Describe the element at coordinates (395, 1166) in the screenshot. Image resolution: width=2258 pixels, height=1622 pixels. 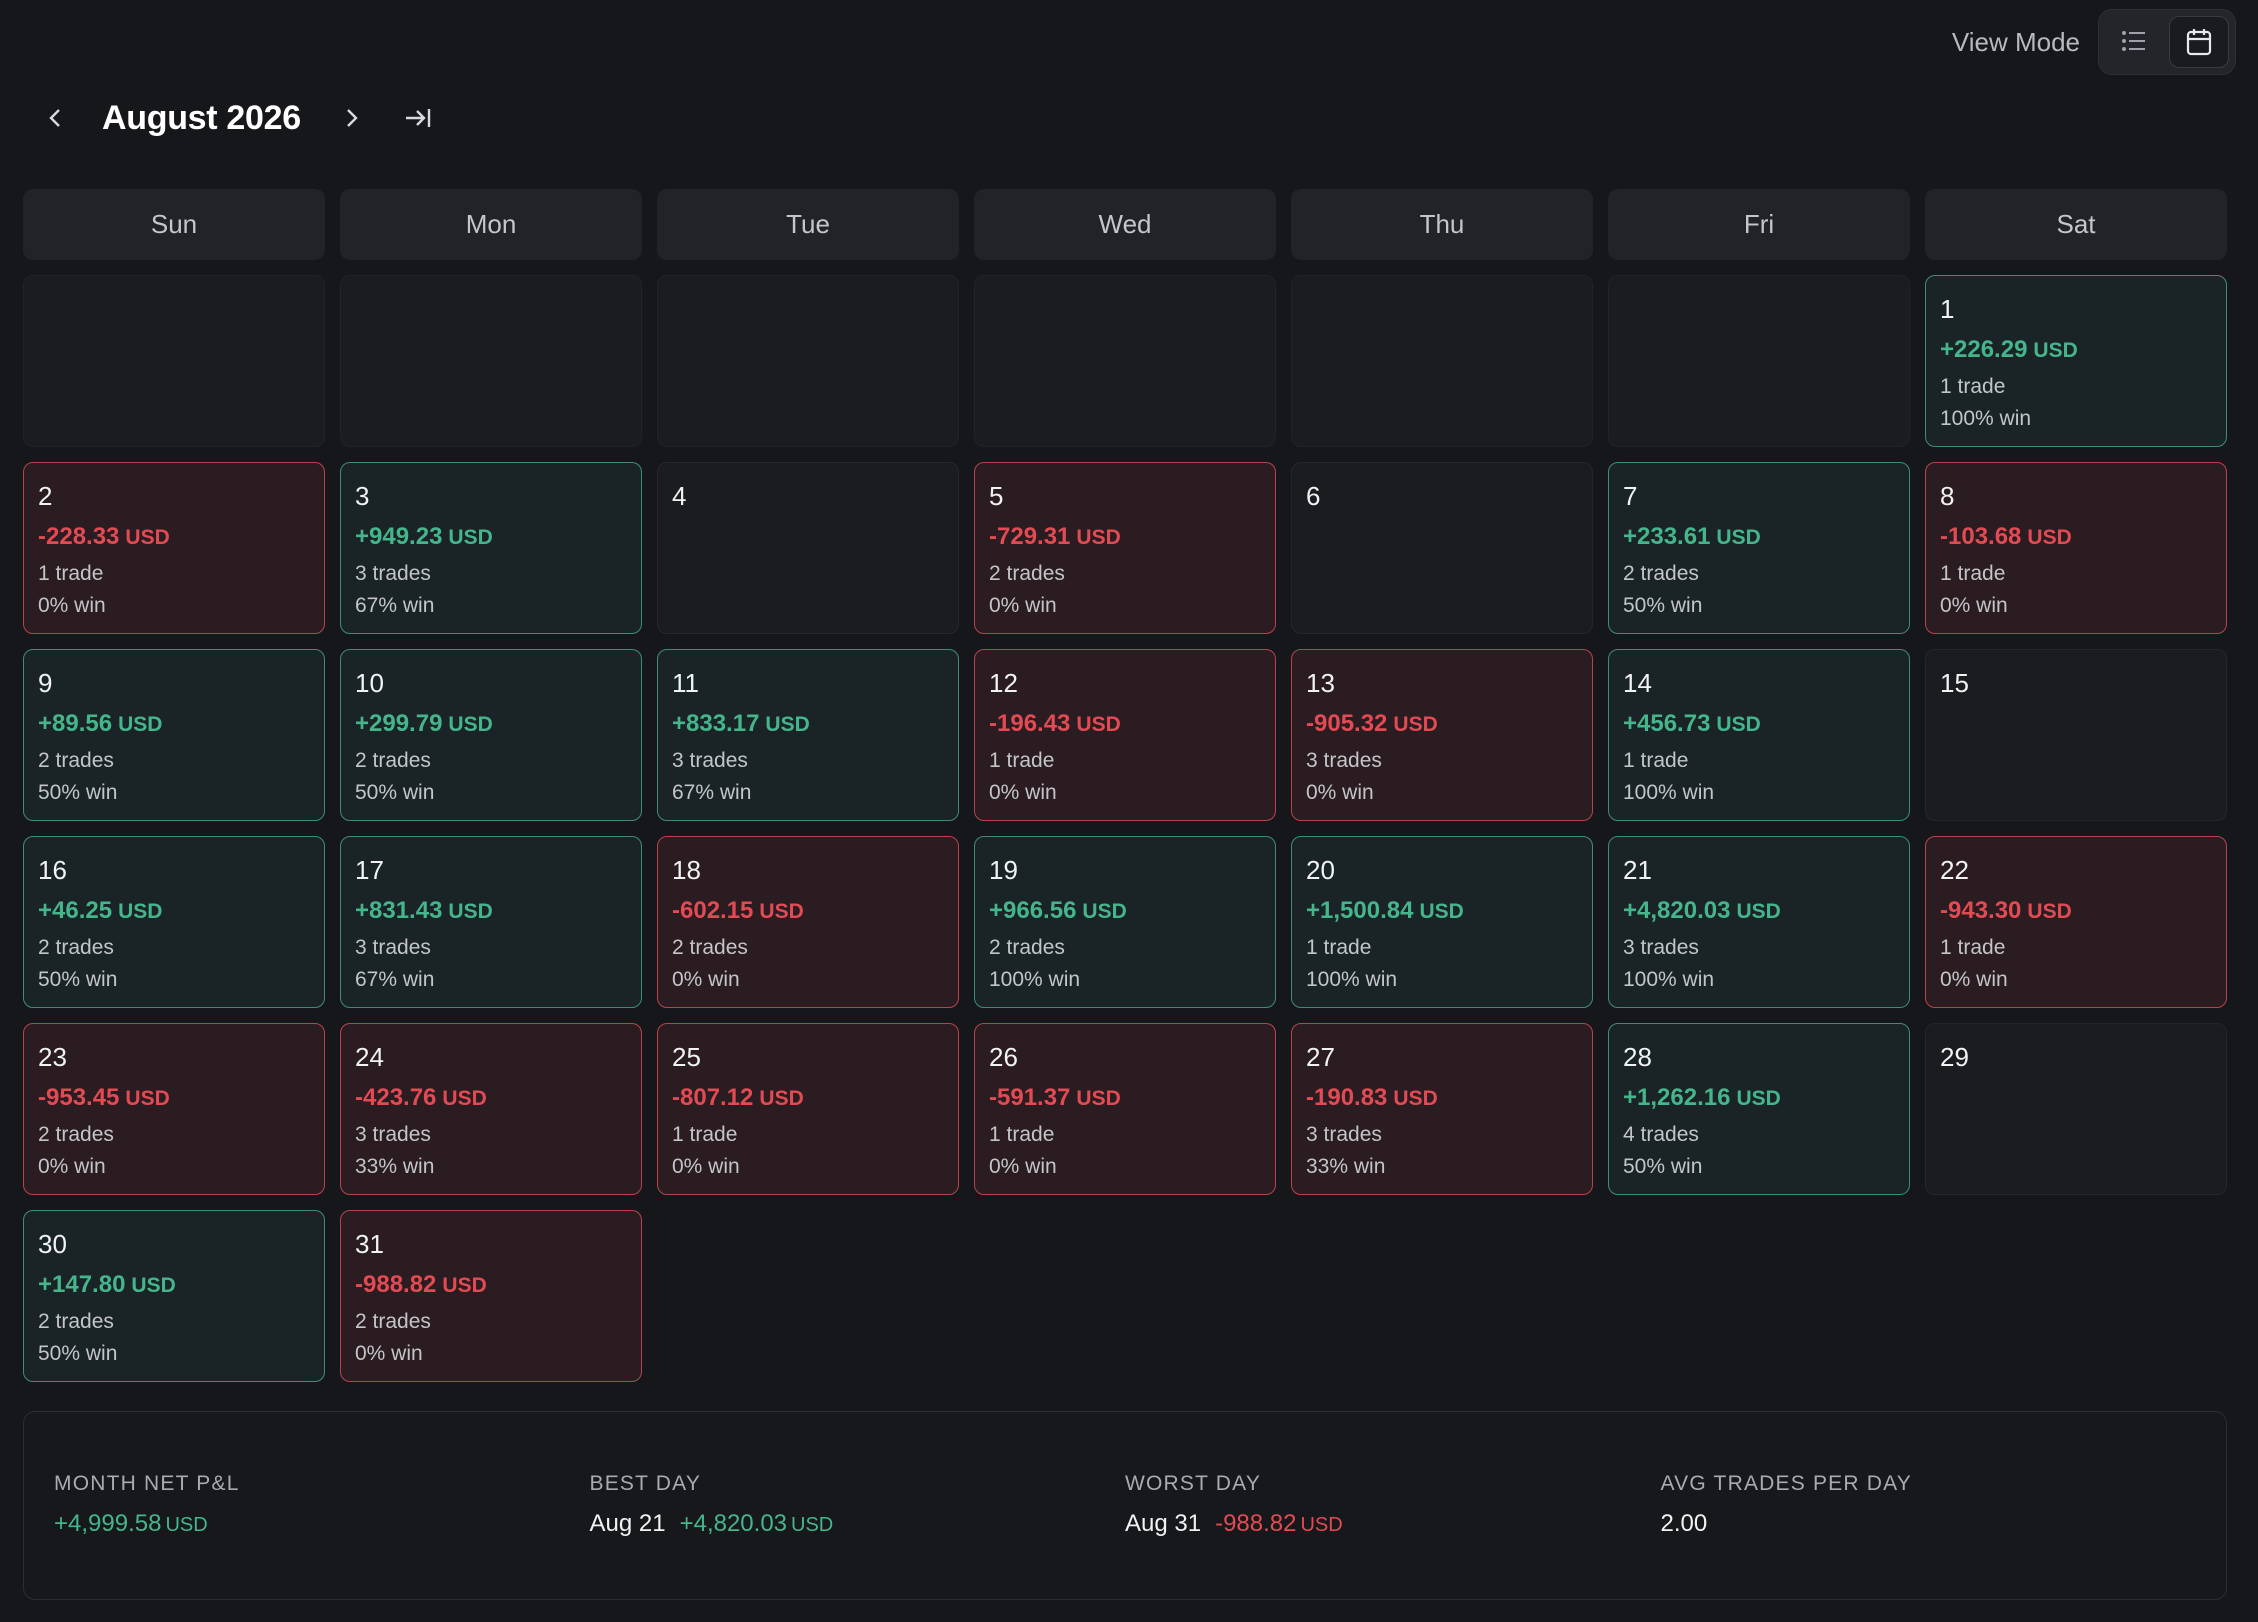
I see `day-win-rate: 33% win` at that location.